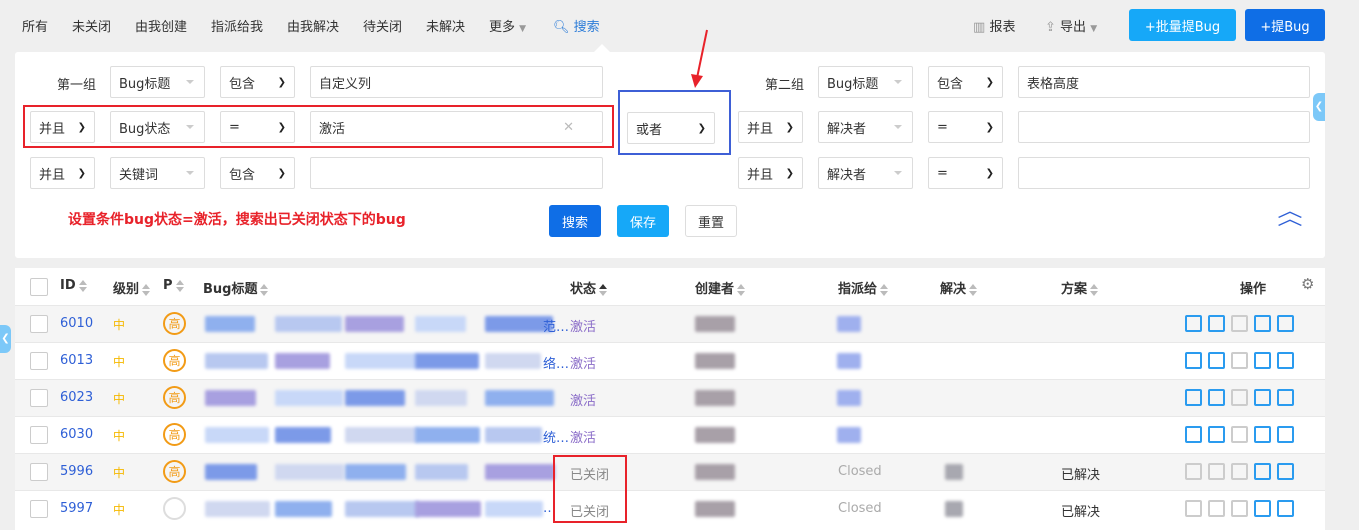 This screenshot has height=530, width=1359. Describe the element at coordinates (507, 25) in the screenshot. I see `nav-more: 更多 ▼` at that location.